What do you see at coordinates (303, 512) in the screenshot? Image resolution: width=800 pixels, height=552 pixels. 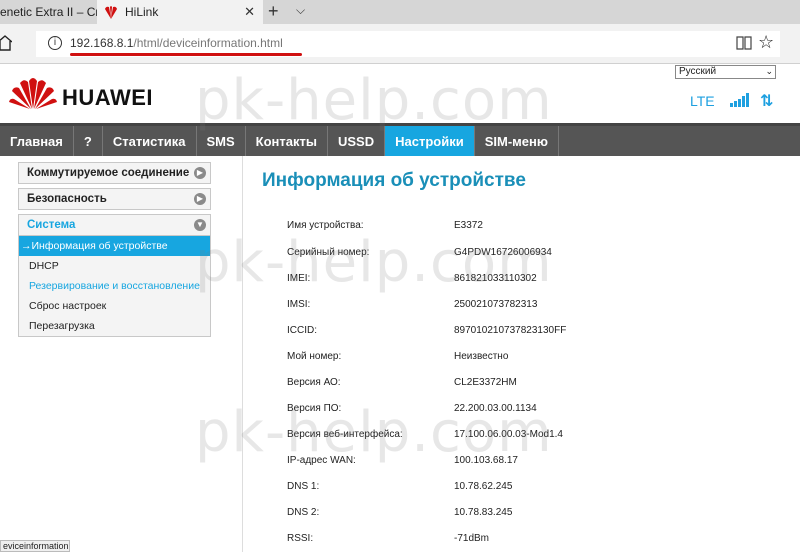 I see `row-label: DNS 2:` at bounding box center [303, 512].